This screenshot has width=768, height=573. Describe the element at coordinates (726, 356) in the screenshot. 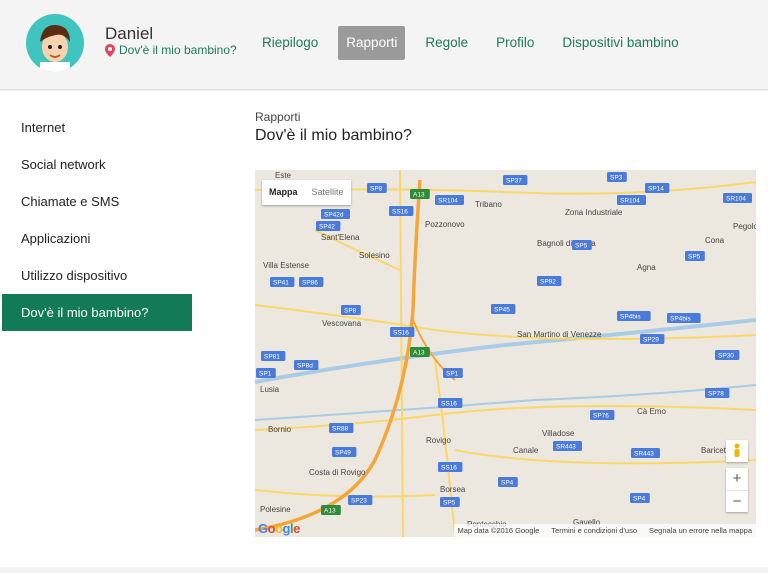

I see `road-shield-label: SP30` at that location.